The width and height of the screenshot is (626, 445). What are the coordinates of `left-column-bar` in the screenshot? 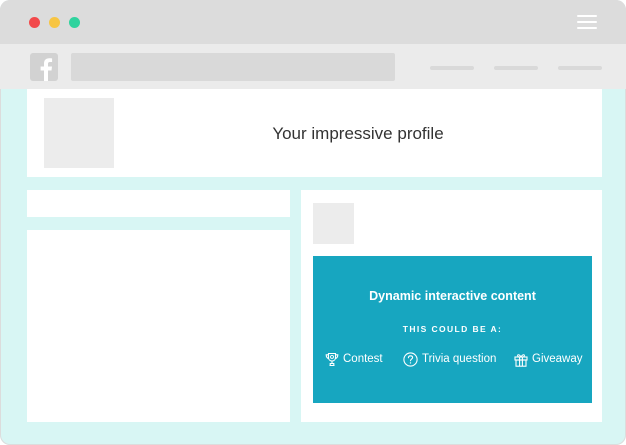 It's located at (158, 203).